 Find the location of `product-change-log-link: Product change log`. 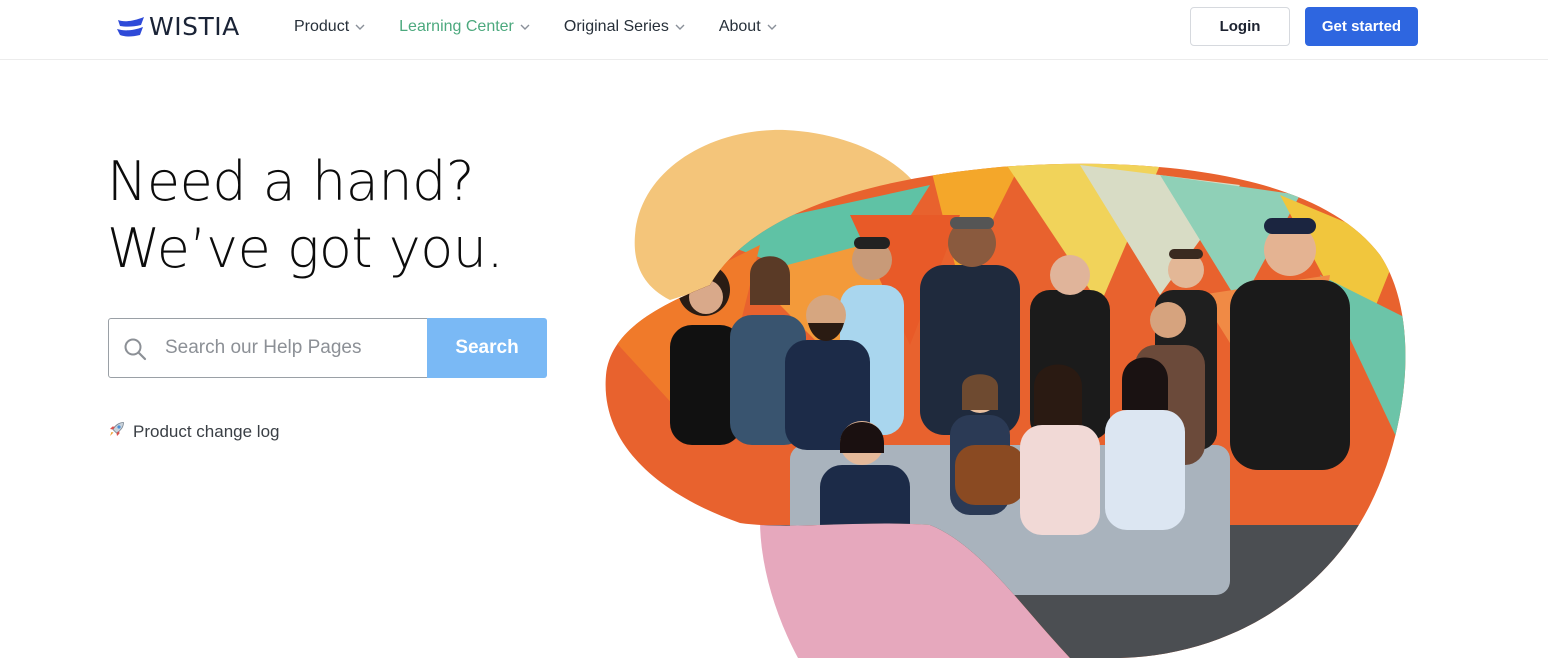

product-change-log-link: Product change log is located at coordinates (194, 432).